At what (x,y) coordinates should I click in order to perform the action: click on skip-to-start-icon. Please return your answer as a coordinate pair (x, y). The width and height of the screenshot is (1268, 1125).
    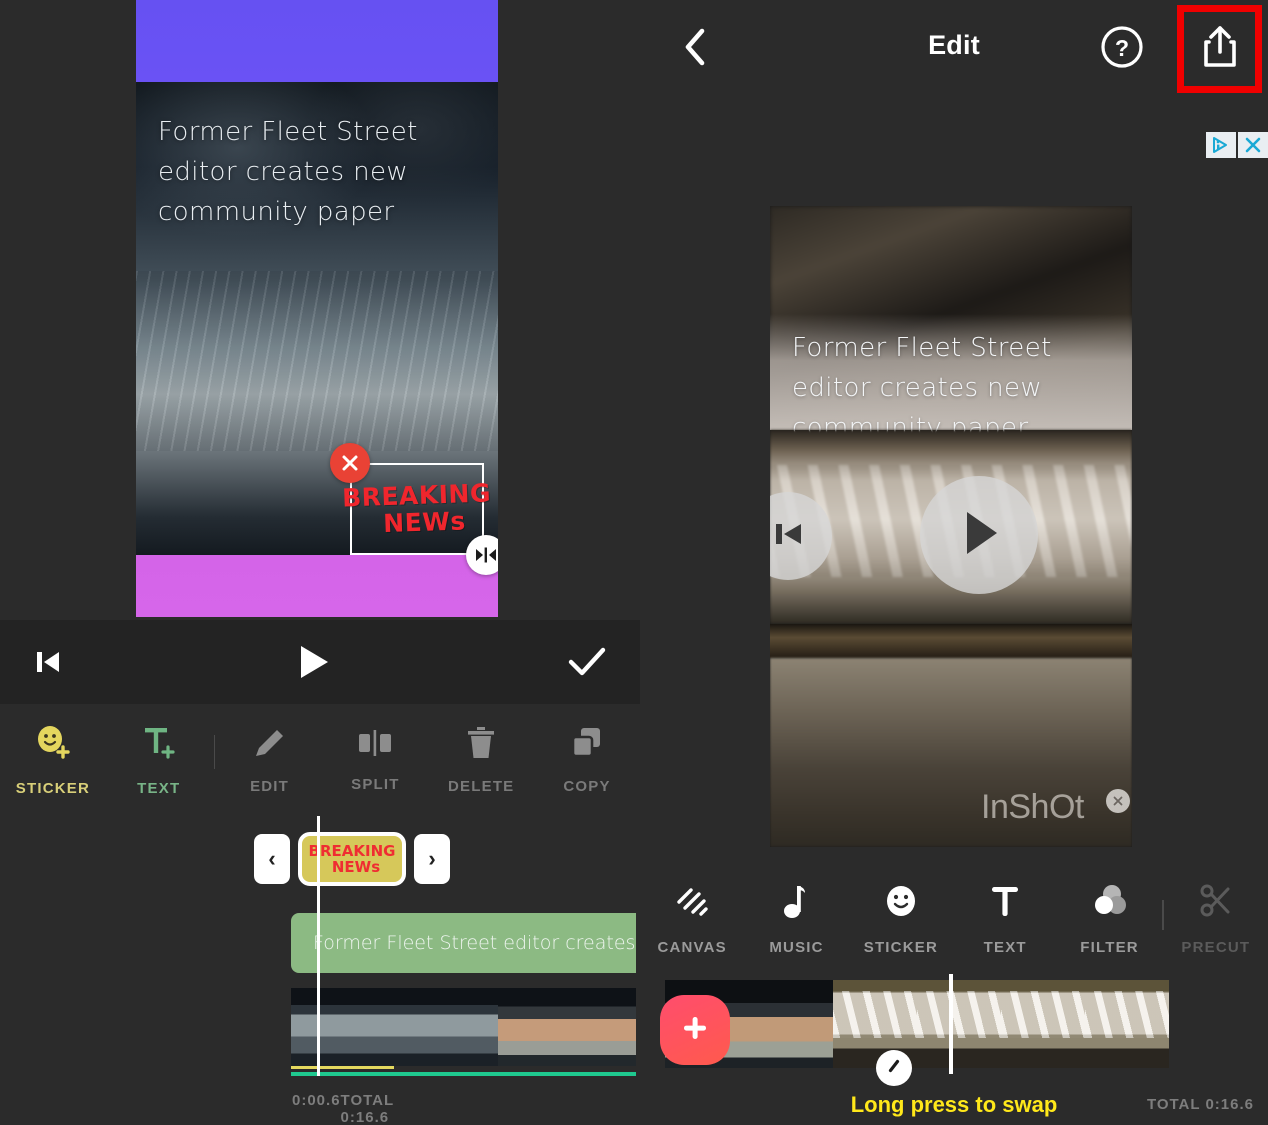
    Looking at the image, I should click on (789, 536).